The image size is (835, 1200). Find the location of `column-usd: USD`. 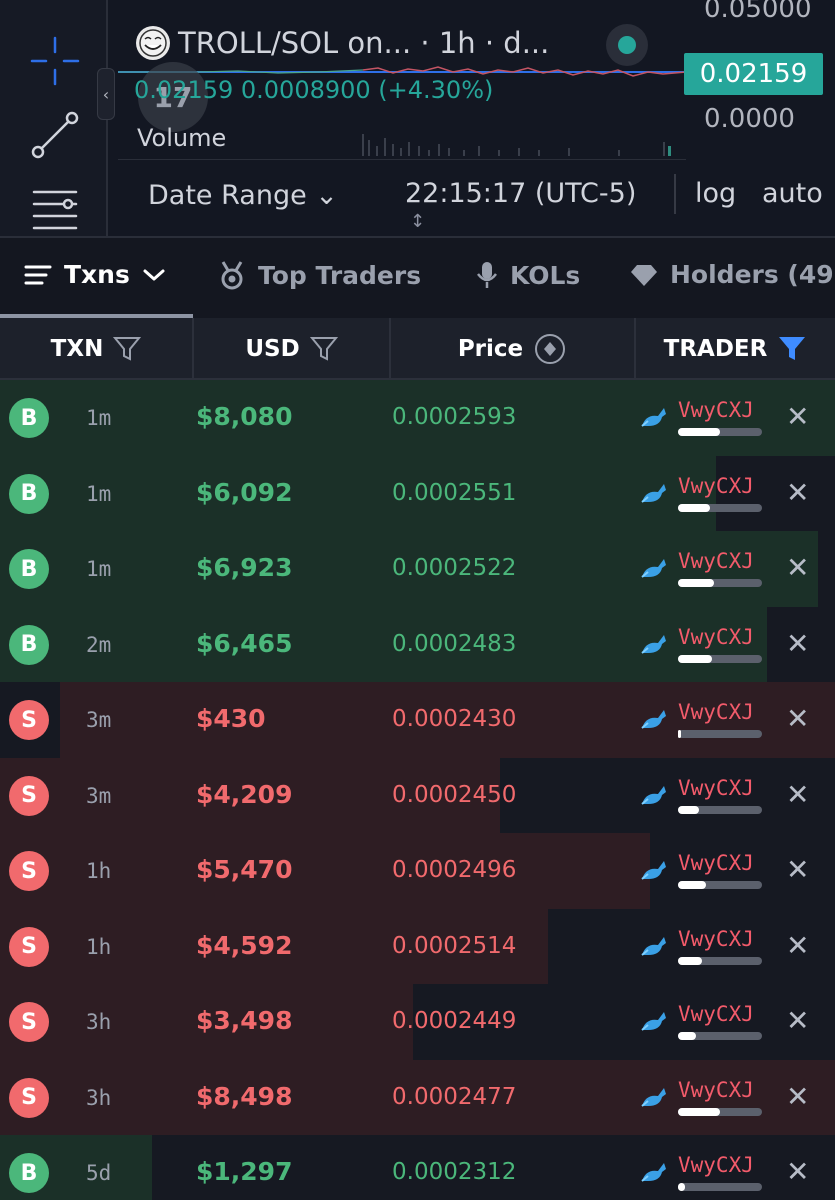

column-usd: USD is located at coordinates (292, 349).